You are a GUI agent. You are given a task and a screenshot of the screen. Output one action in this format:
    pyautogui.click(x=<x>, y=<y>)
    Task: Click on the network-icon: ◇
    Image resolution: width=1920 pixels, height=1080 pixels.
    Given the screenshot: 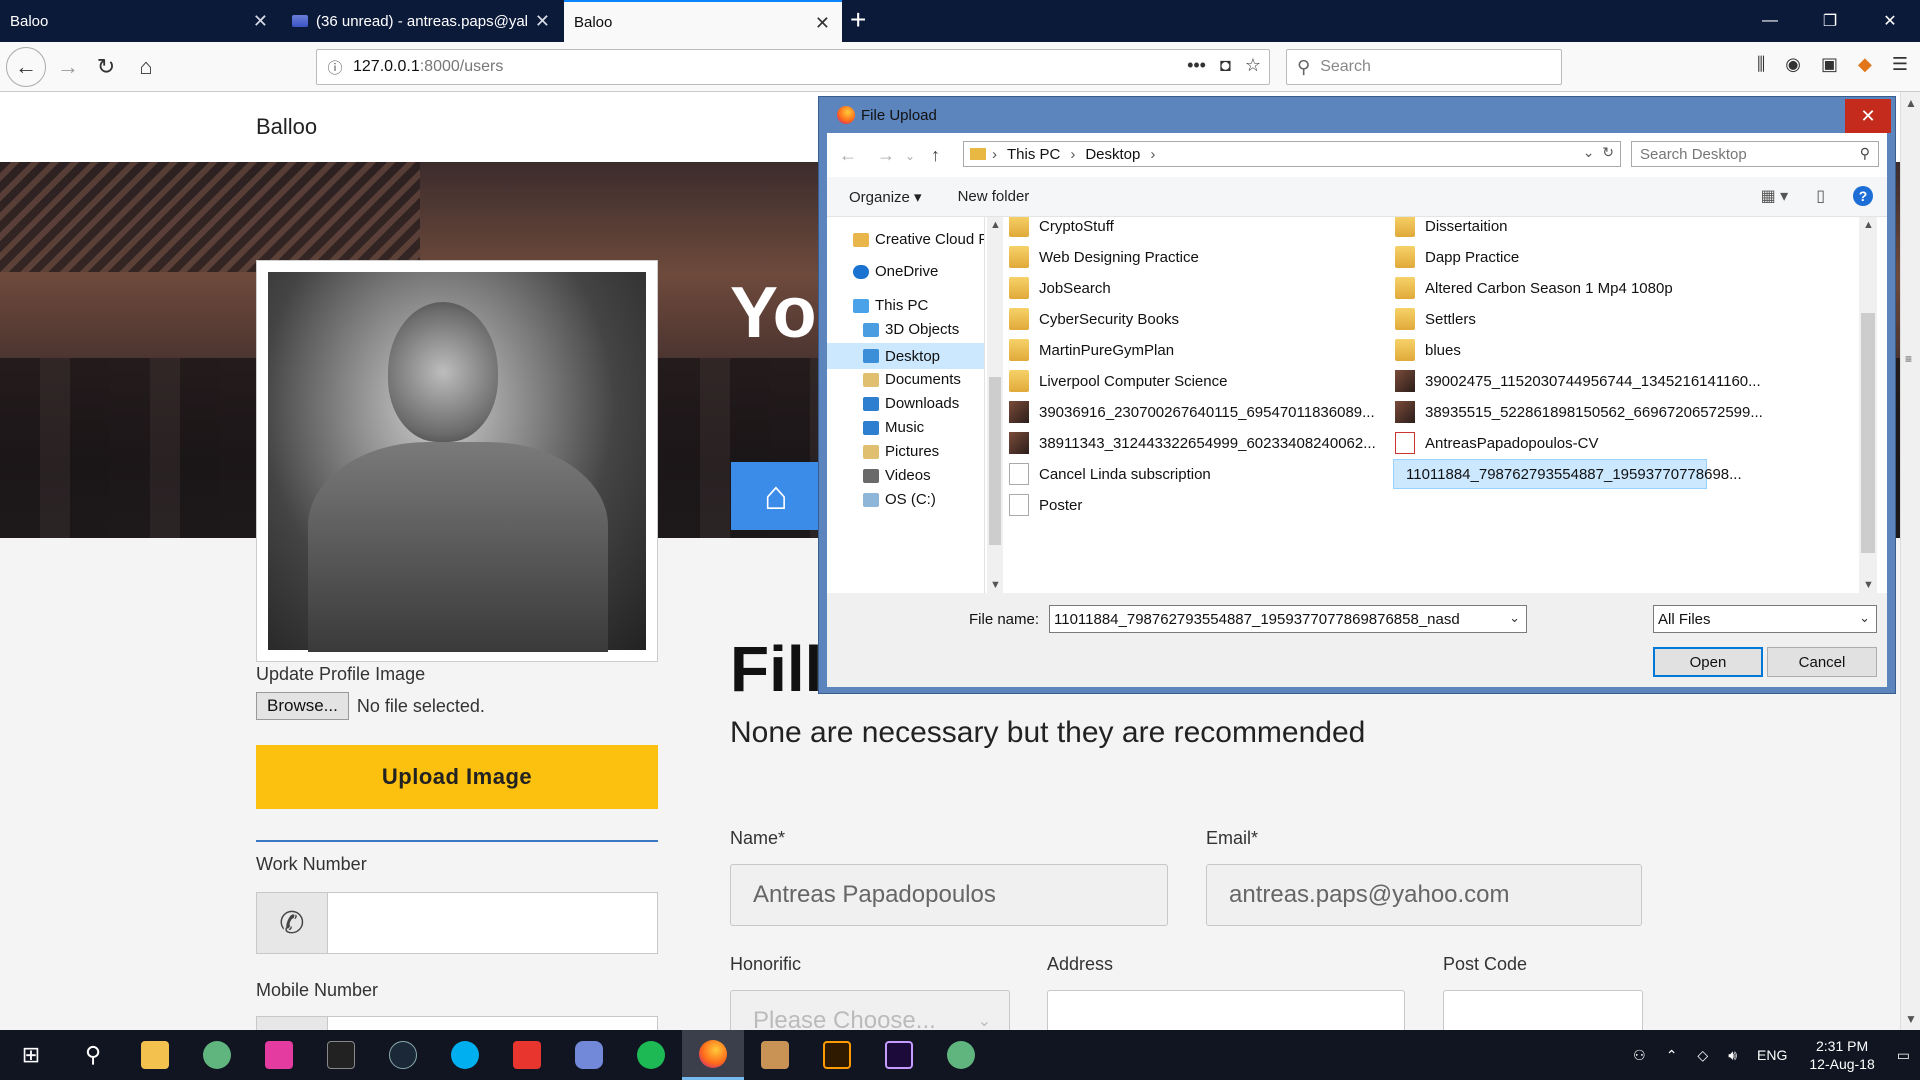 What is the action you would take?
    pyautogui.click(x=1702, y=1055)
    